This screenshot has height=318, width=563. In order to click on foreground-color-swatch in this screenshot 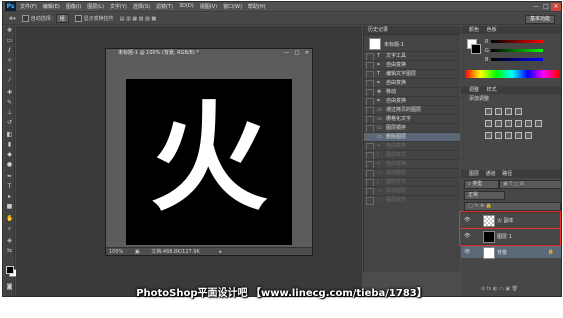, I will do `click(10, 270)`.